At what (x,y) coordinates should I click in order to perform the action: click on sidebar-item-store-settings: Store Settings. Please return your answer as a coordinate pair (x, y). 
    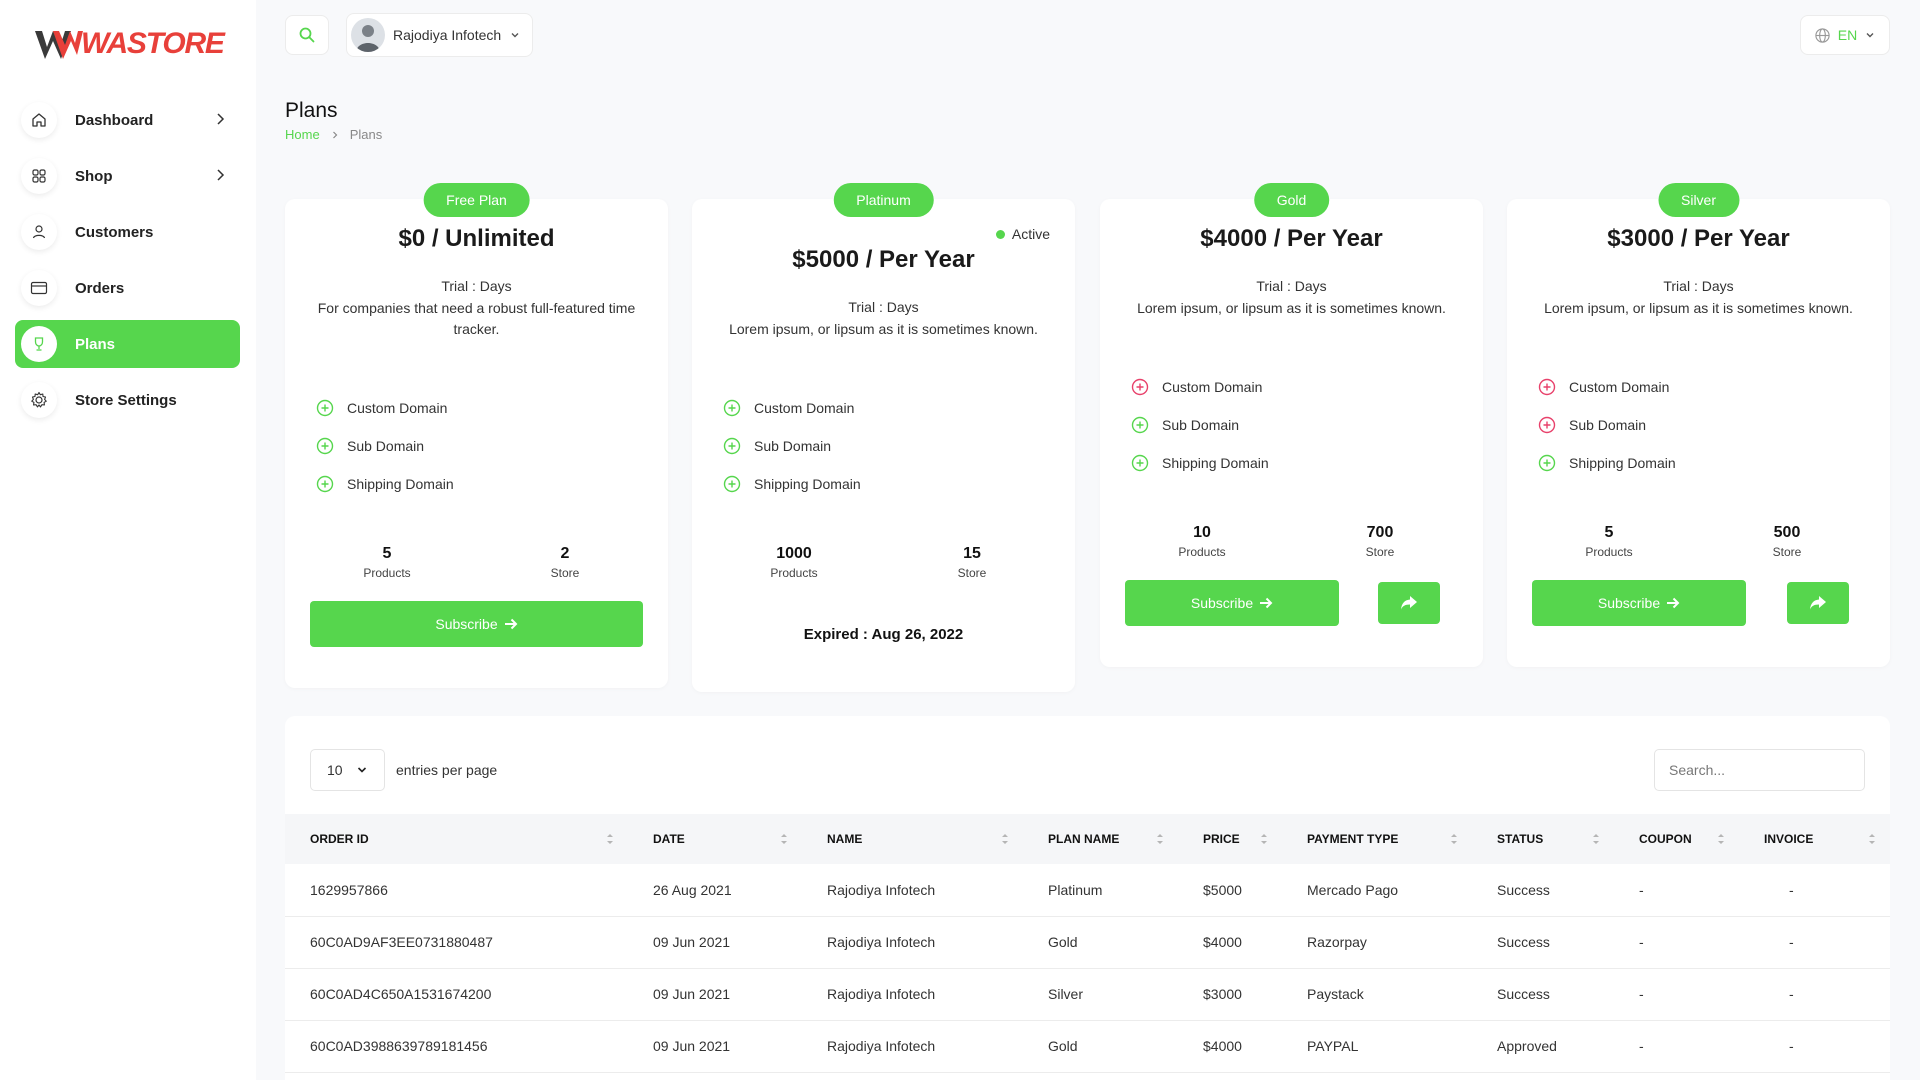
    Looking at the image, I should click on (127, 400).